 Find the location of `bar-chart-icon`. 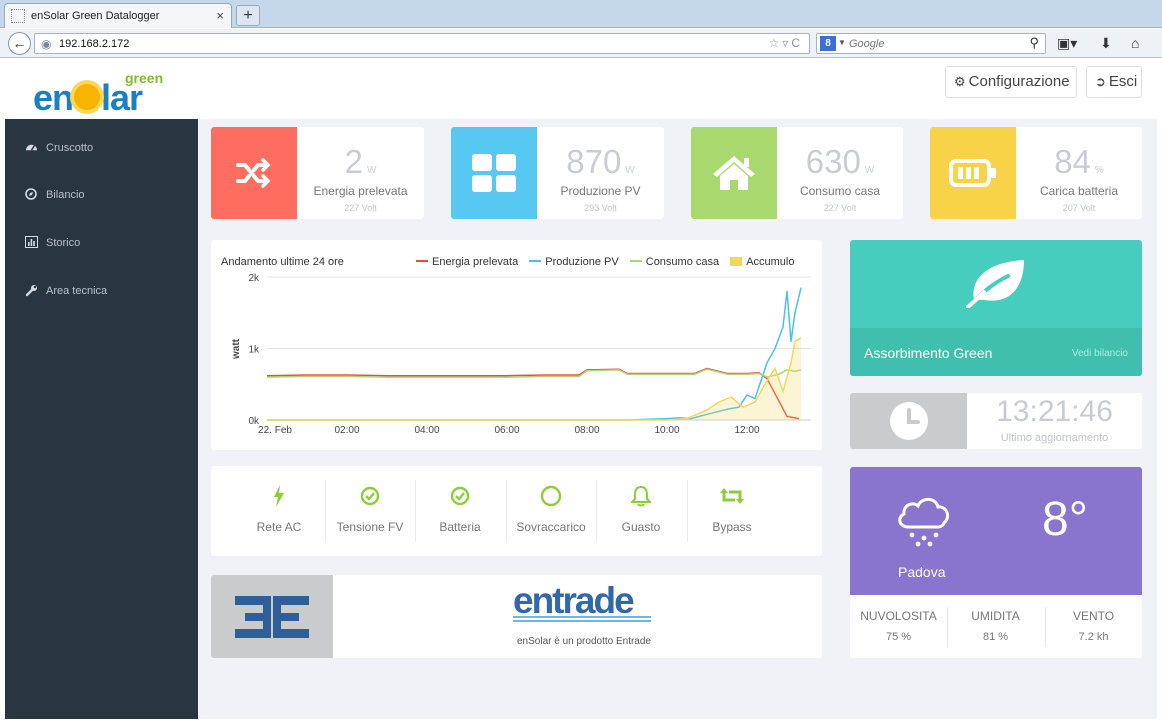

bar-chart-icon is located at coordinates (32, 243).